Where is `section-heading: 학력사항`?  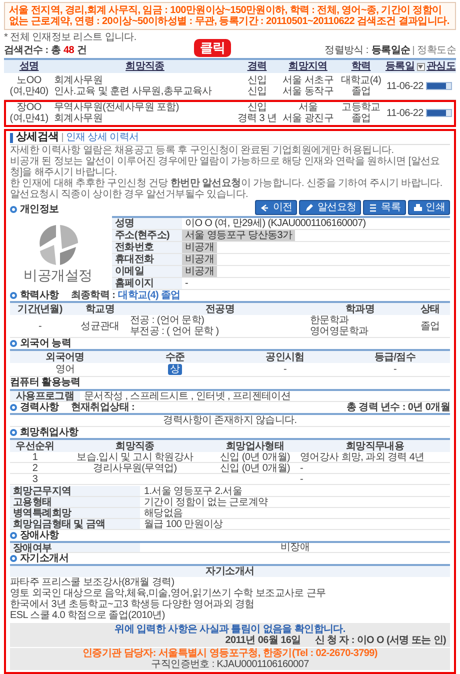 section-heading: 학력사항 is located at coordinates (39, 295).